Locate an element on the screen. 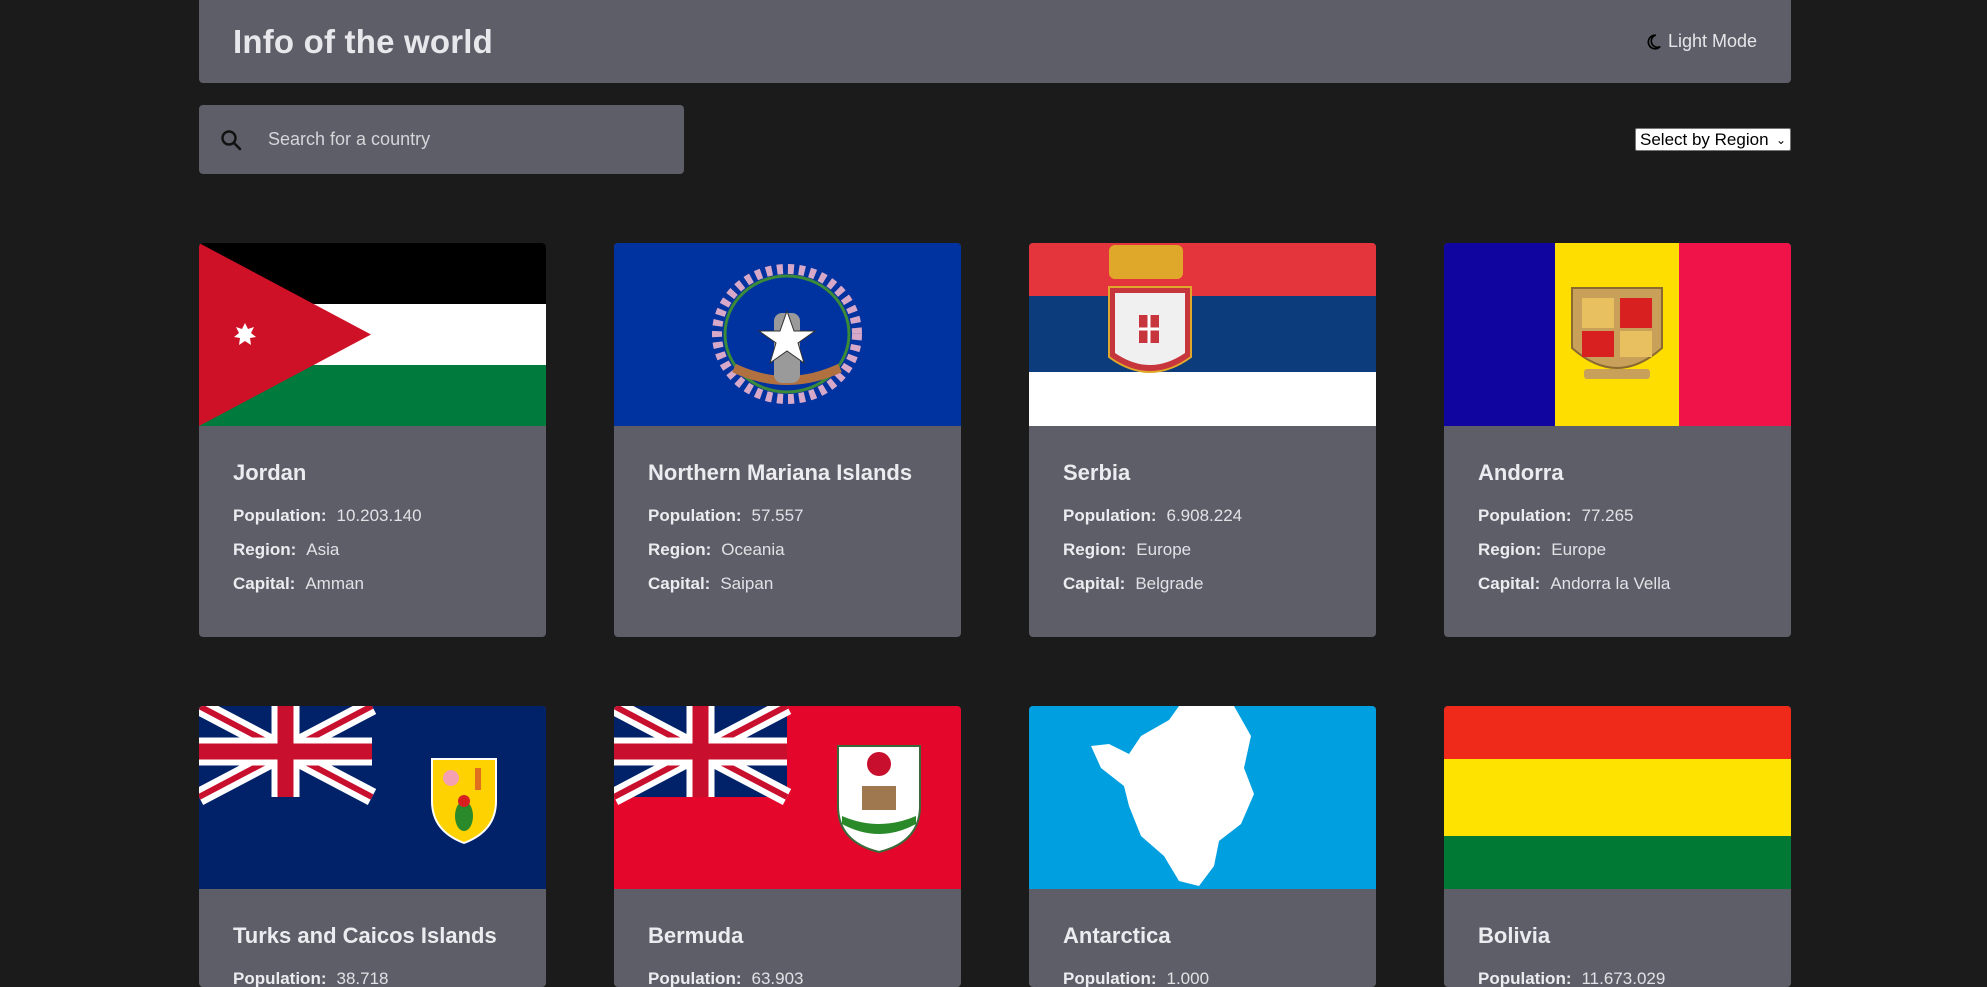  capital-row: Capital: Saipan is located at coordinates (787, 584).